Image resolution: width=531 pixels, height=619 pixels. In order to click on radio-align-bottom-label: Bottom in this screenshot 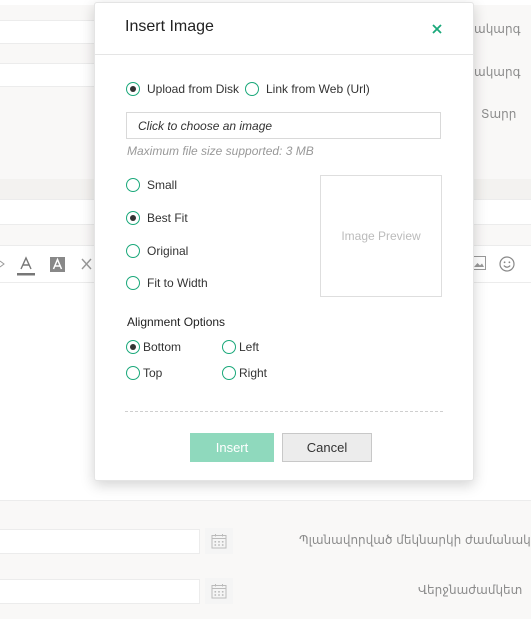, I will do `click(162, 347)`.